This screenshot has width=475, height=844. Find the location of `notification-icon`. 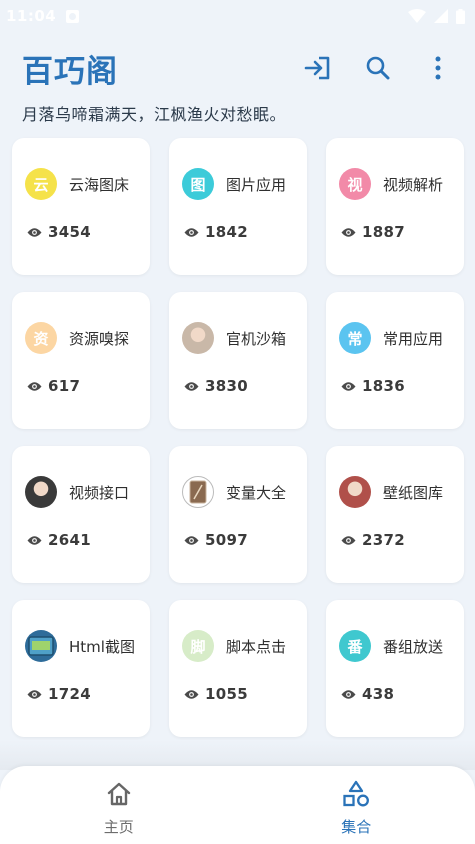

notification-icon is located at coordinates (73, 16).